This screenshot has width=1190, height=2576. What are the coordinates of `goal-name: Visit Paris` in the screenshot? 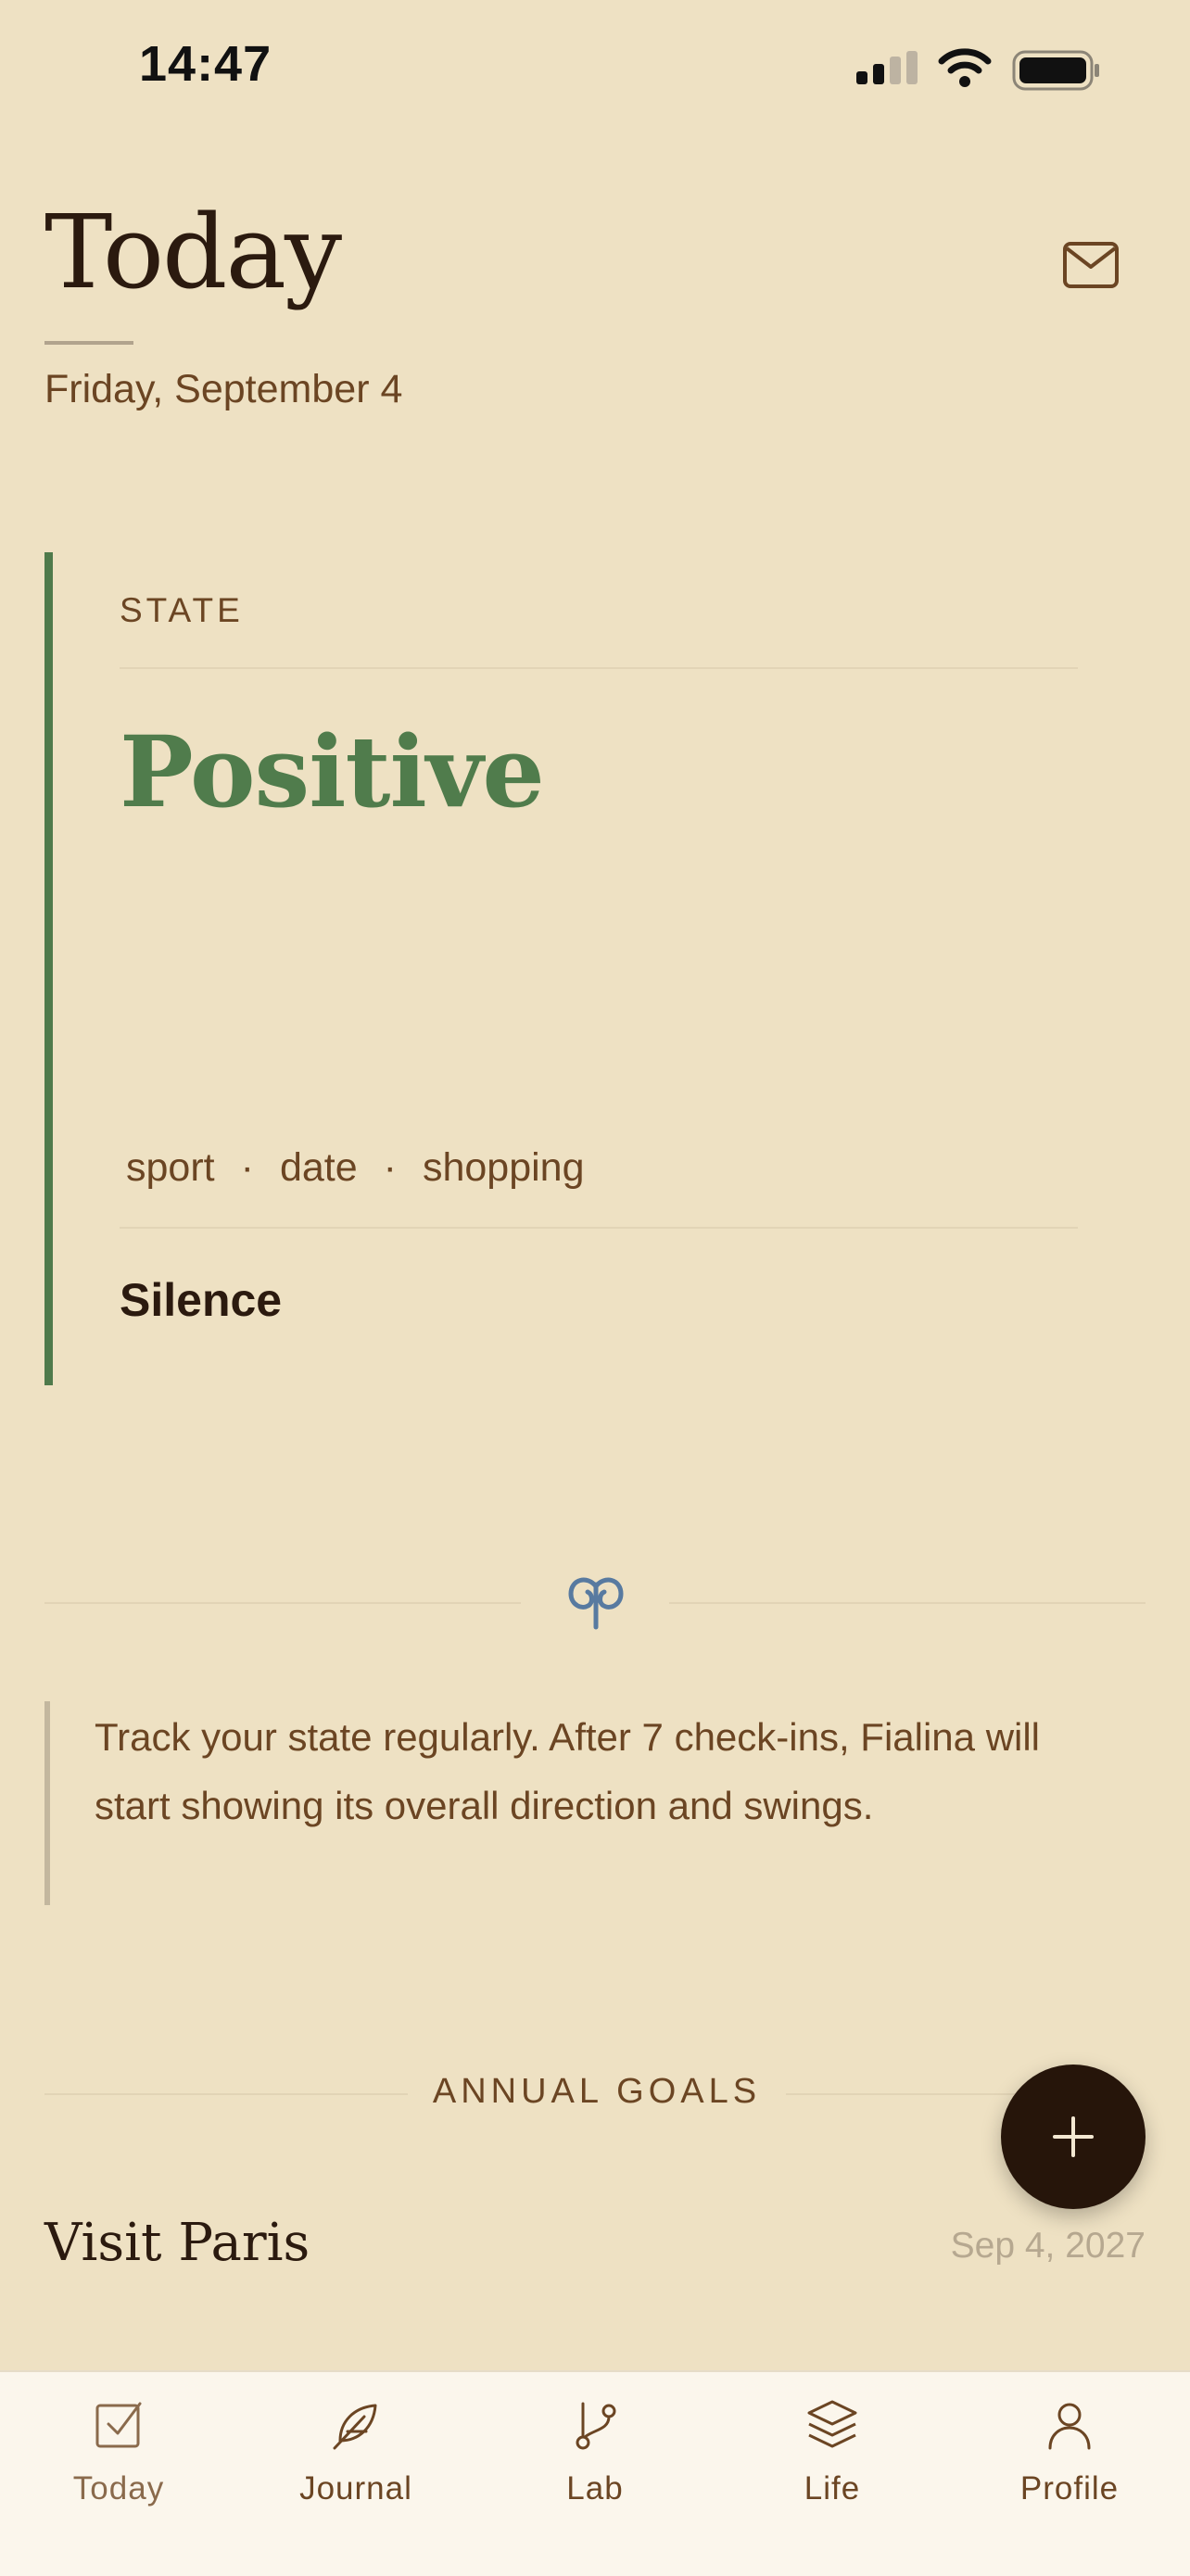 It's located at (177, 2243).